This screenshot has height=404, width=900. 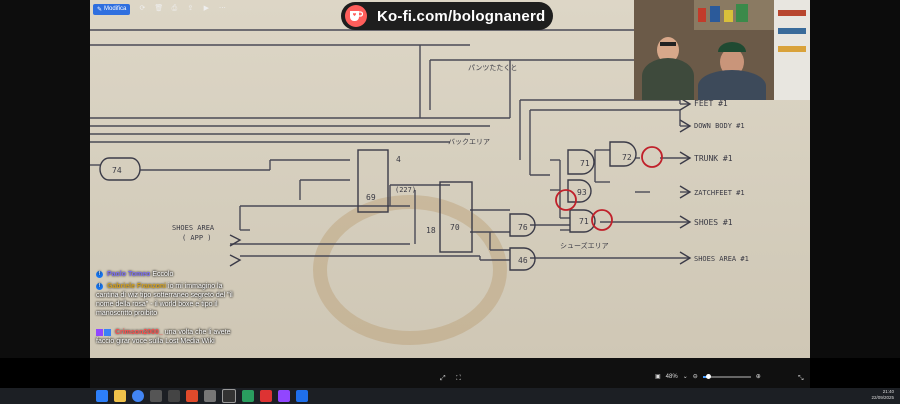 What do you see at coordinates (882, 397) in the screenshot?
I see `clock-date: 22/09/2025` at bounding box center [882, 397].